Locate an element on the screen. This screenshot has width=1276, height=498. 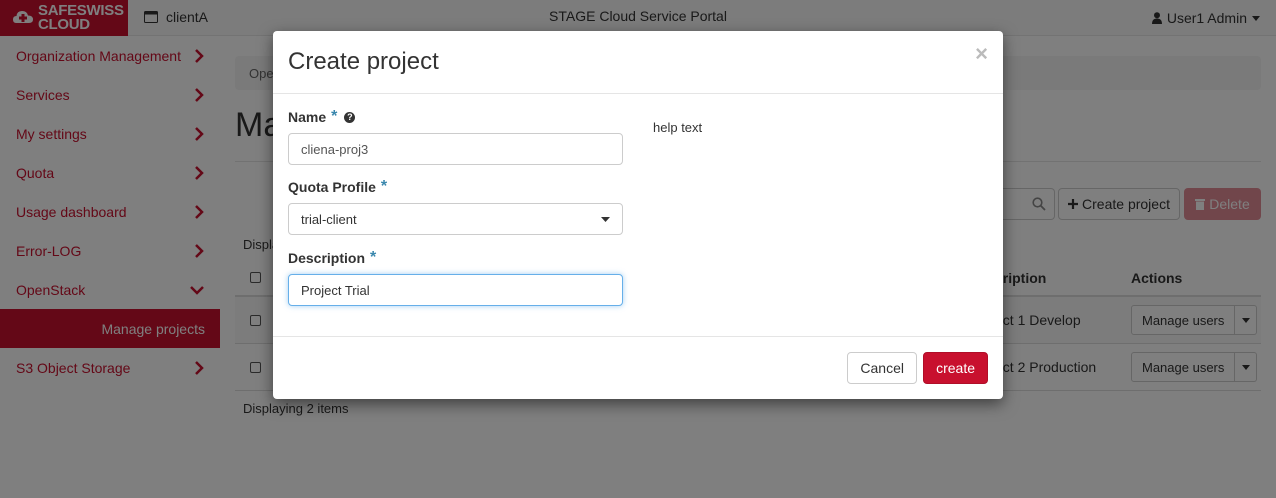
modal-title: Create project is located at coordinates (363, 61).